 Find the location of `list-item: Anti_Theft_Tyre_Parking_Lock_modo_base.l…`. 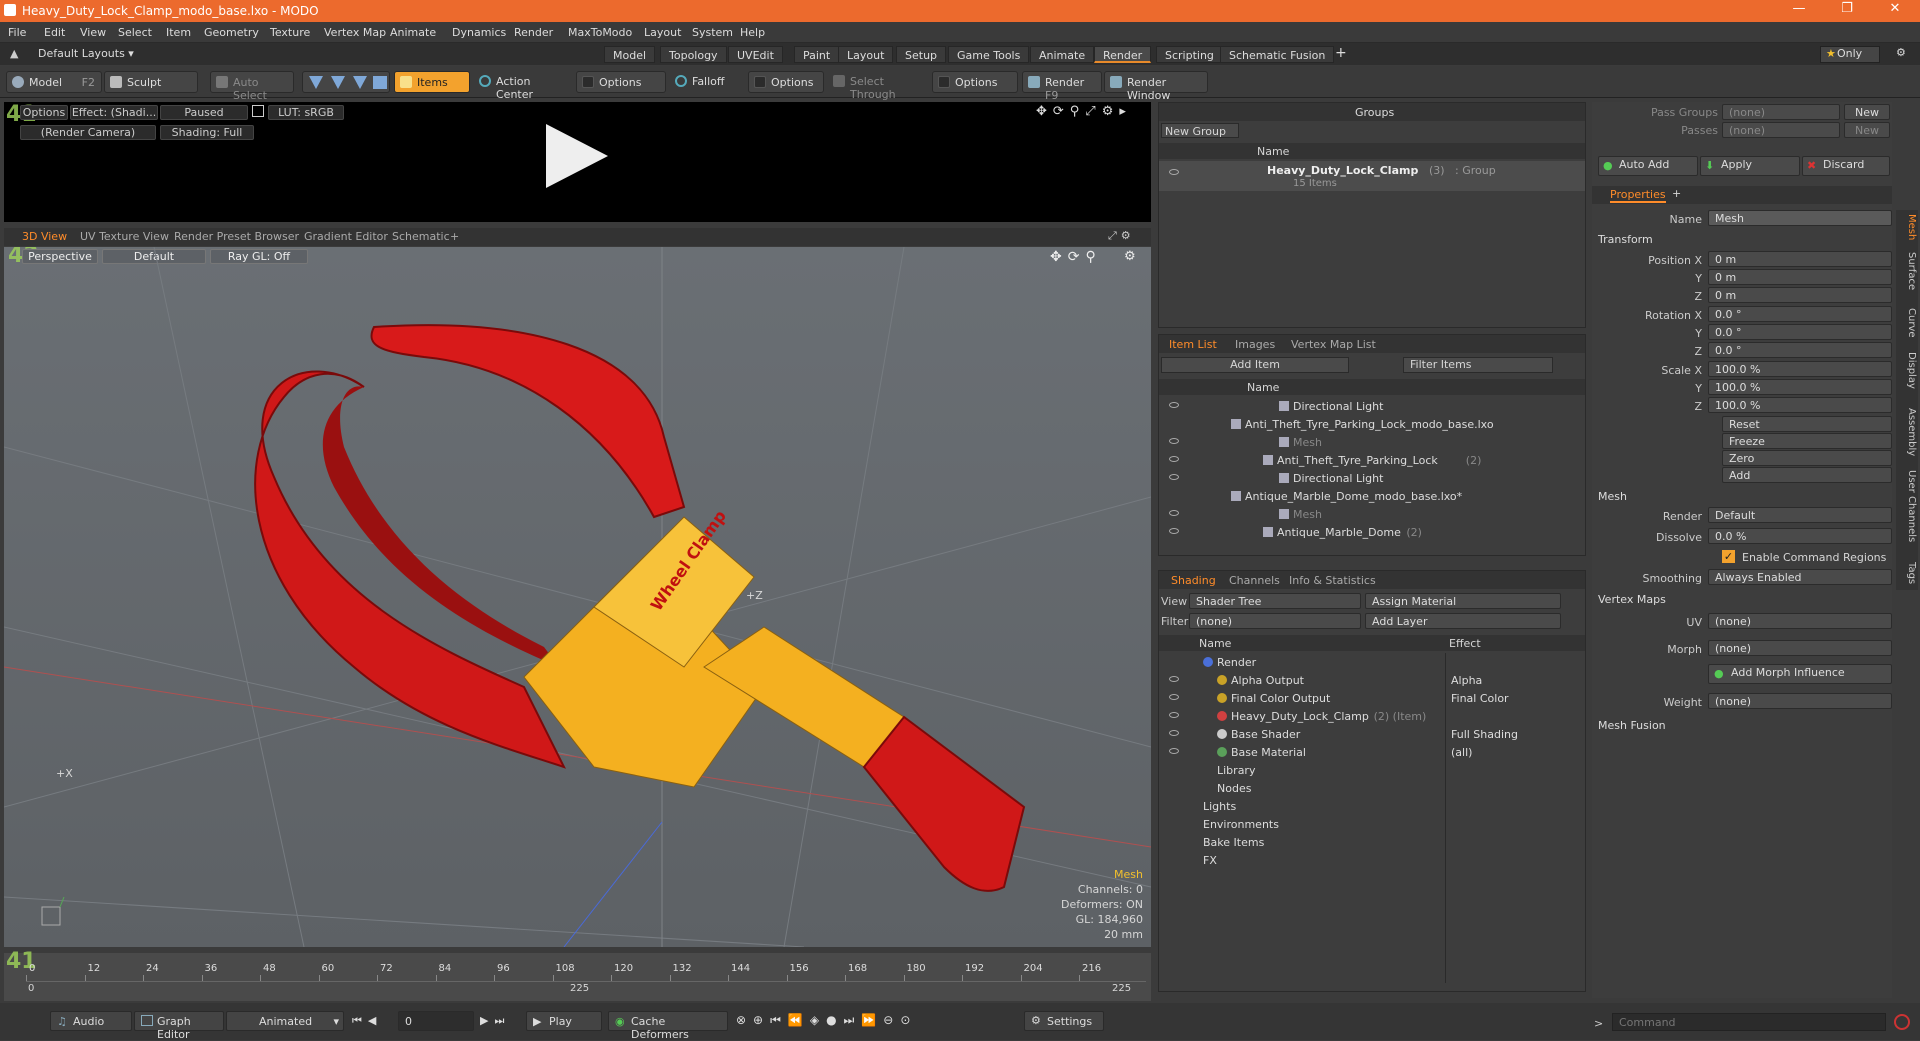

list-item: Anti_Theft_Tyre_Parking_Lock_modo_base.l… is located at coordinates (1372, 424).